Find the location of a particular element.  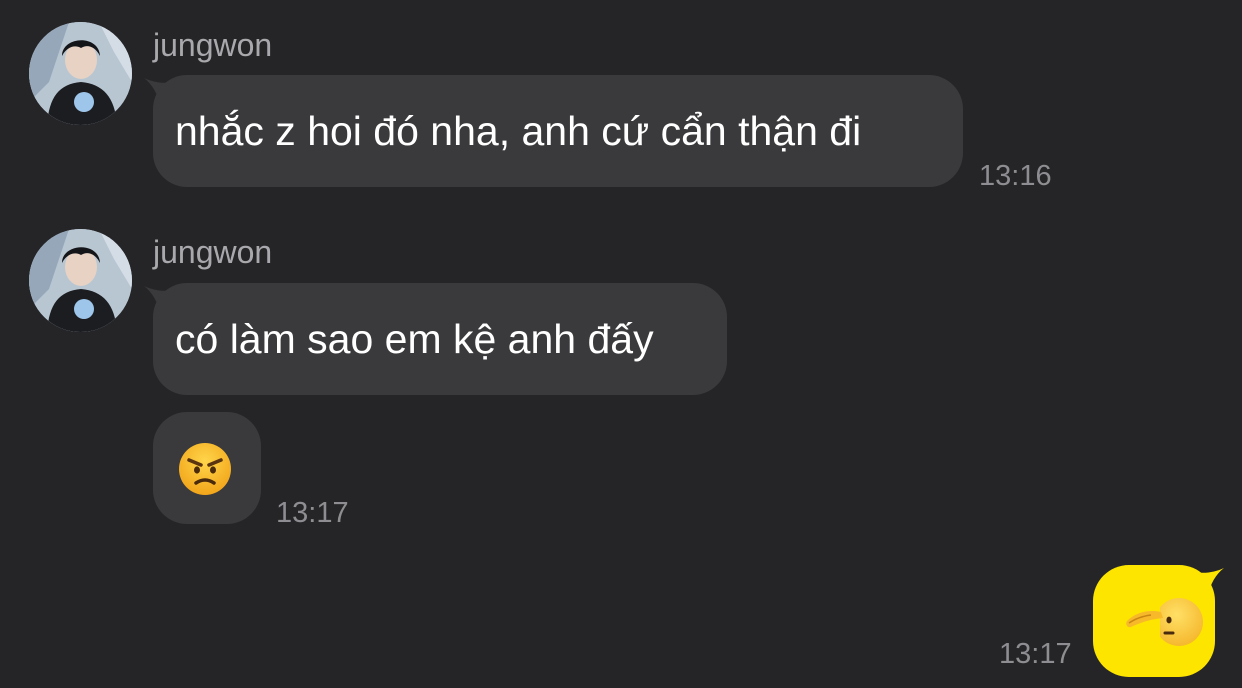

bubble-tail is located at coordinates (1210, 582).